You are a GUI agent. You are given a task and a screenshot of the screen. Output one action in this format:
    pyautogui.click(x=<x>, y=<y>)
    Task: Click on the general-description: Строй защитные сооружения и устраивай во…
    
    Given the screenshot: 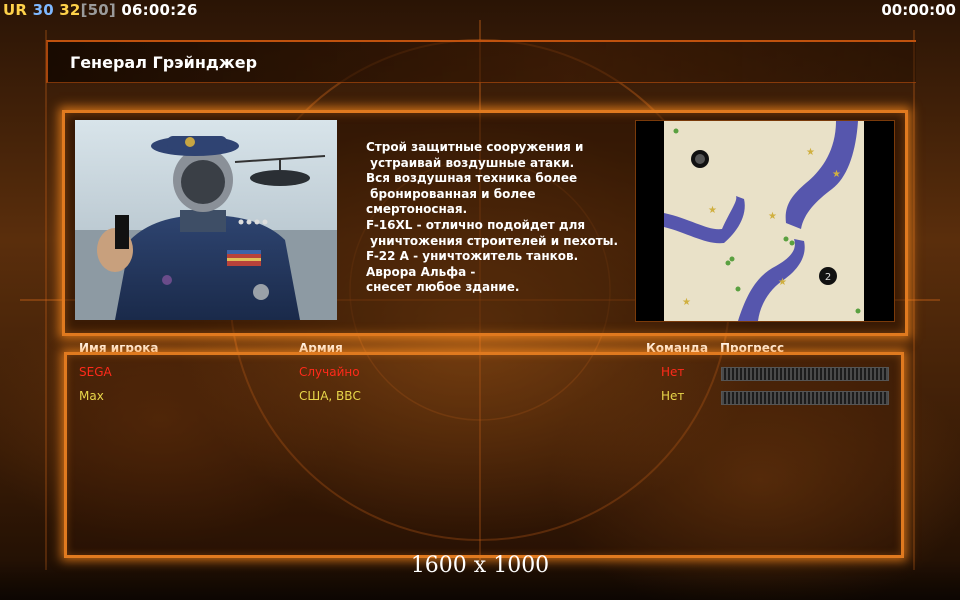 What is the action you would take?
    pyautogui.click(x=492, y=217)
    